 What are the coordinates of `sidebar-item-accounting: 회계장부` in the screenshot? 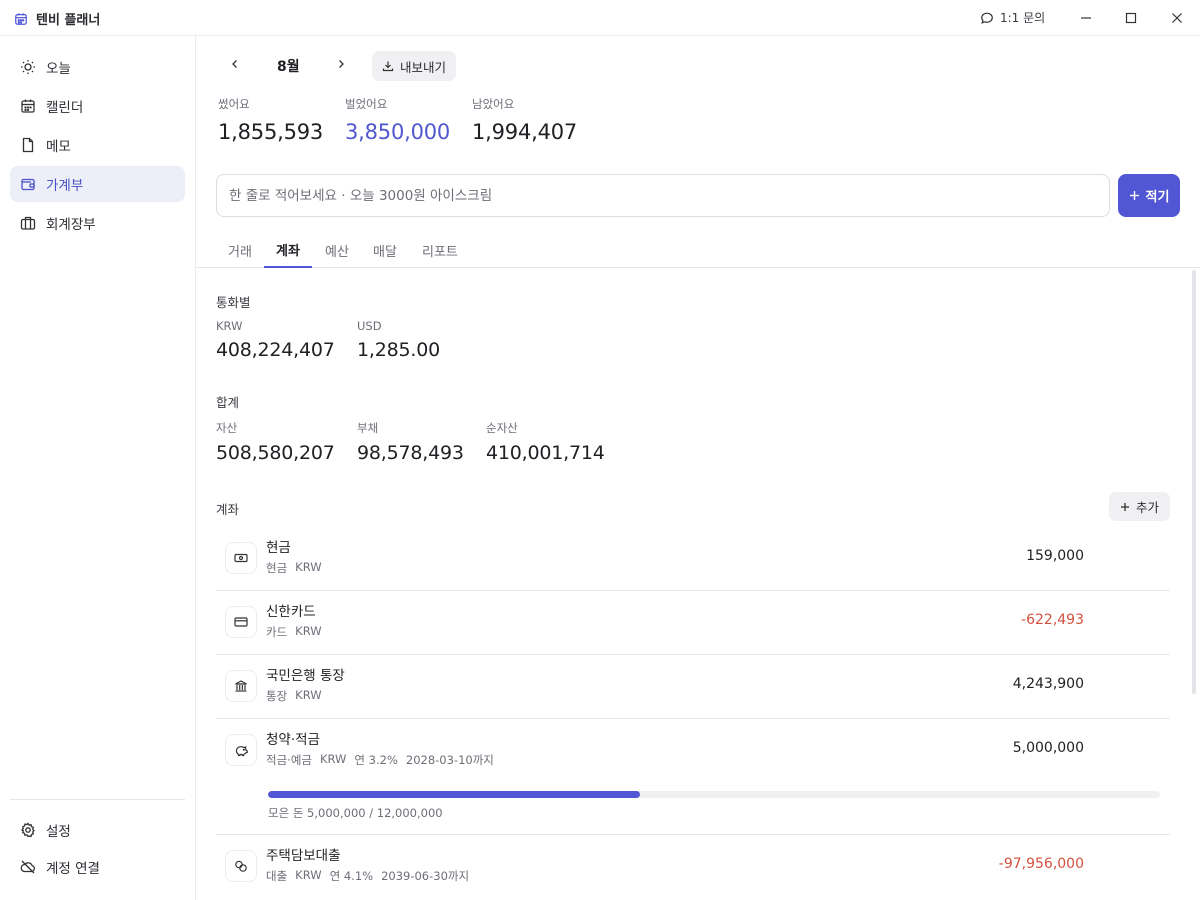 It's located at (97, 223).